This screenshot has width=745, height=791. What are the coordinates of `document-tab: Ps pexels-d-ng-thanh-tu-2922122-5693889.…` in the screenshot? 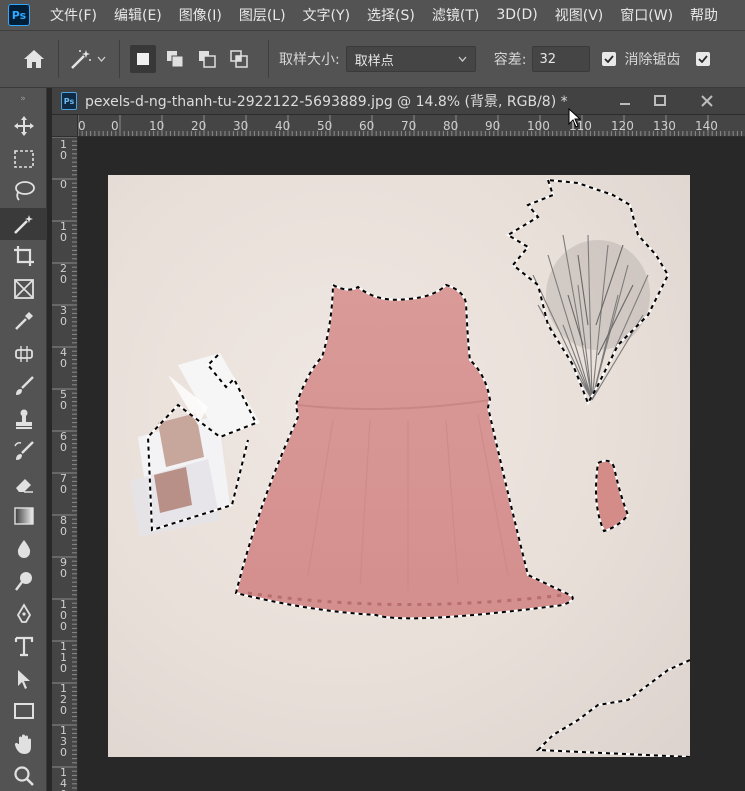 It's located at (398, 101).